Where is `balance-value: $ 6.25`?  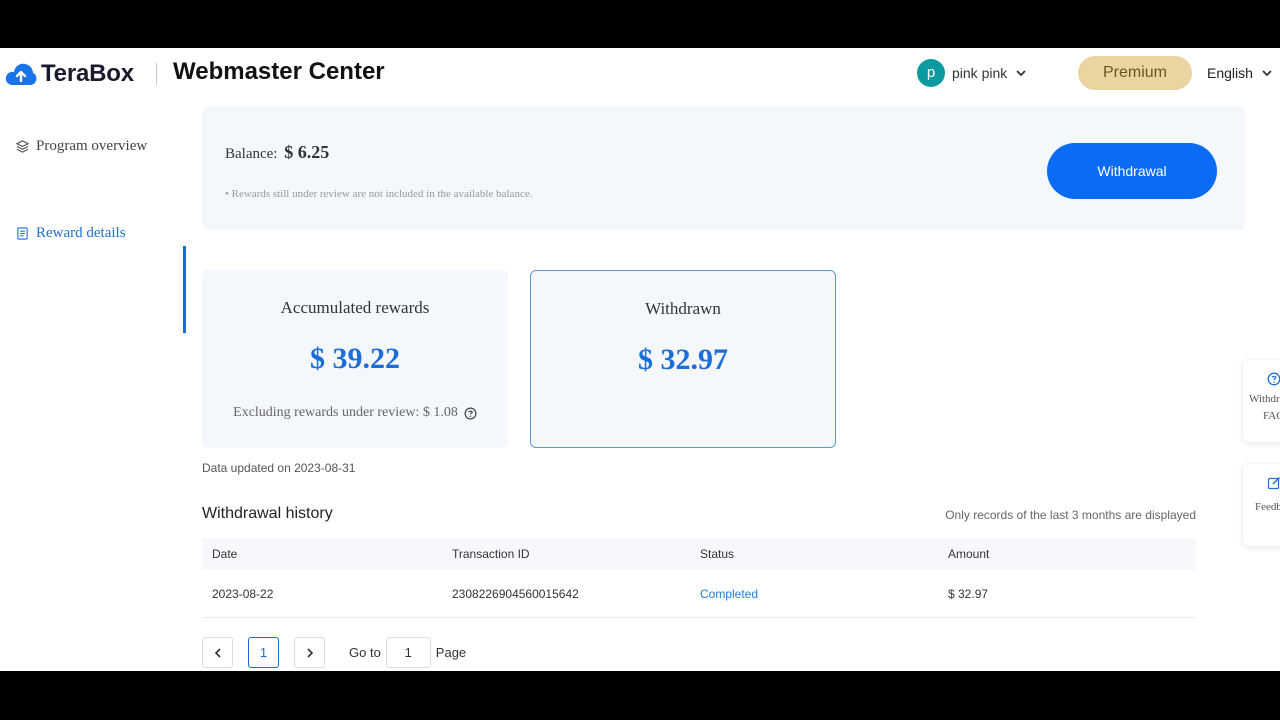
balance-value: $ 6.25 is located at coordinates (307, 152).